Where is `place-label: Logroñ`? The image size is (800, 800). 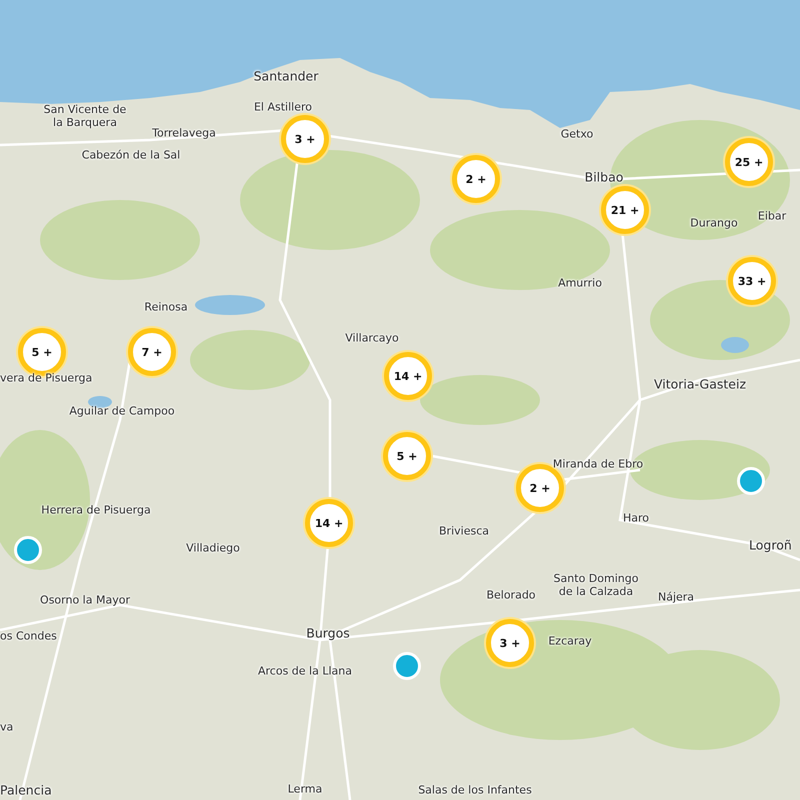
place-label: Logroñ is located at coordinates (770, 545).